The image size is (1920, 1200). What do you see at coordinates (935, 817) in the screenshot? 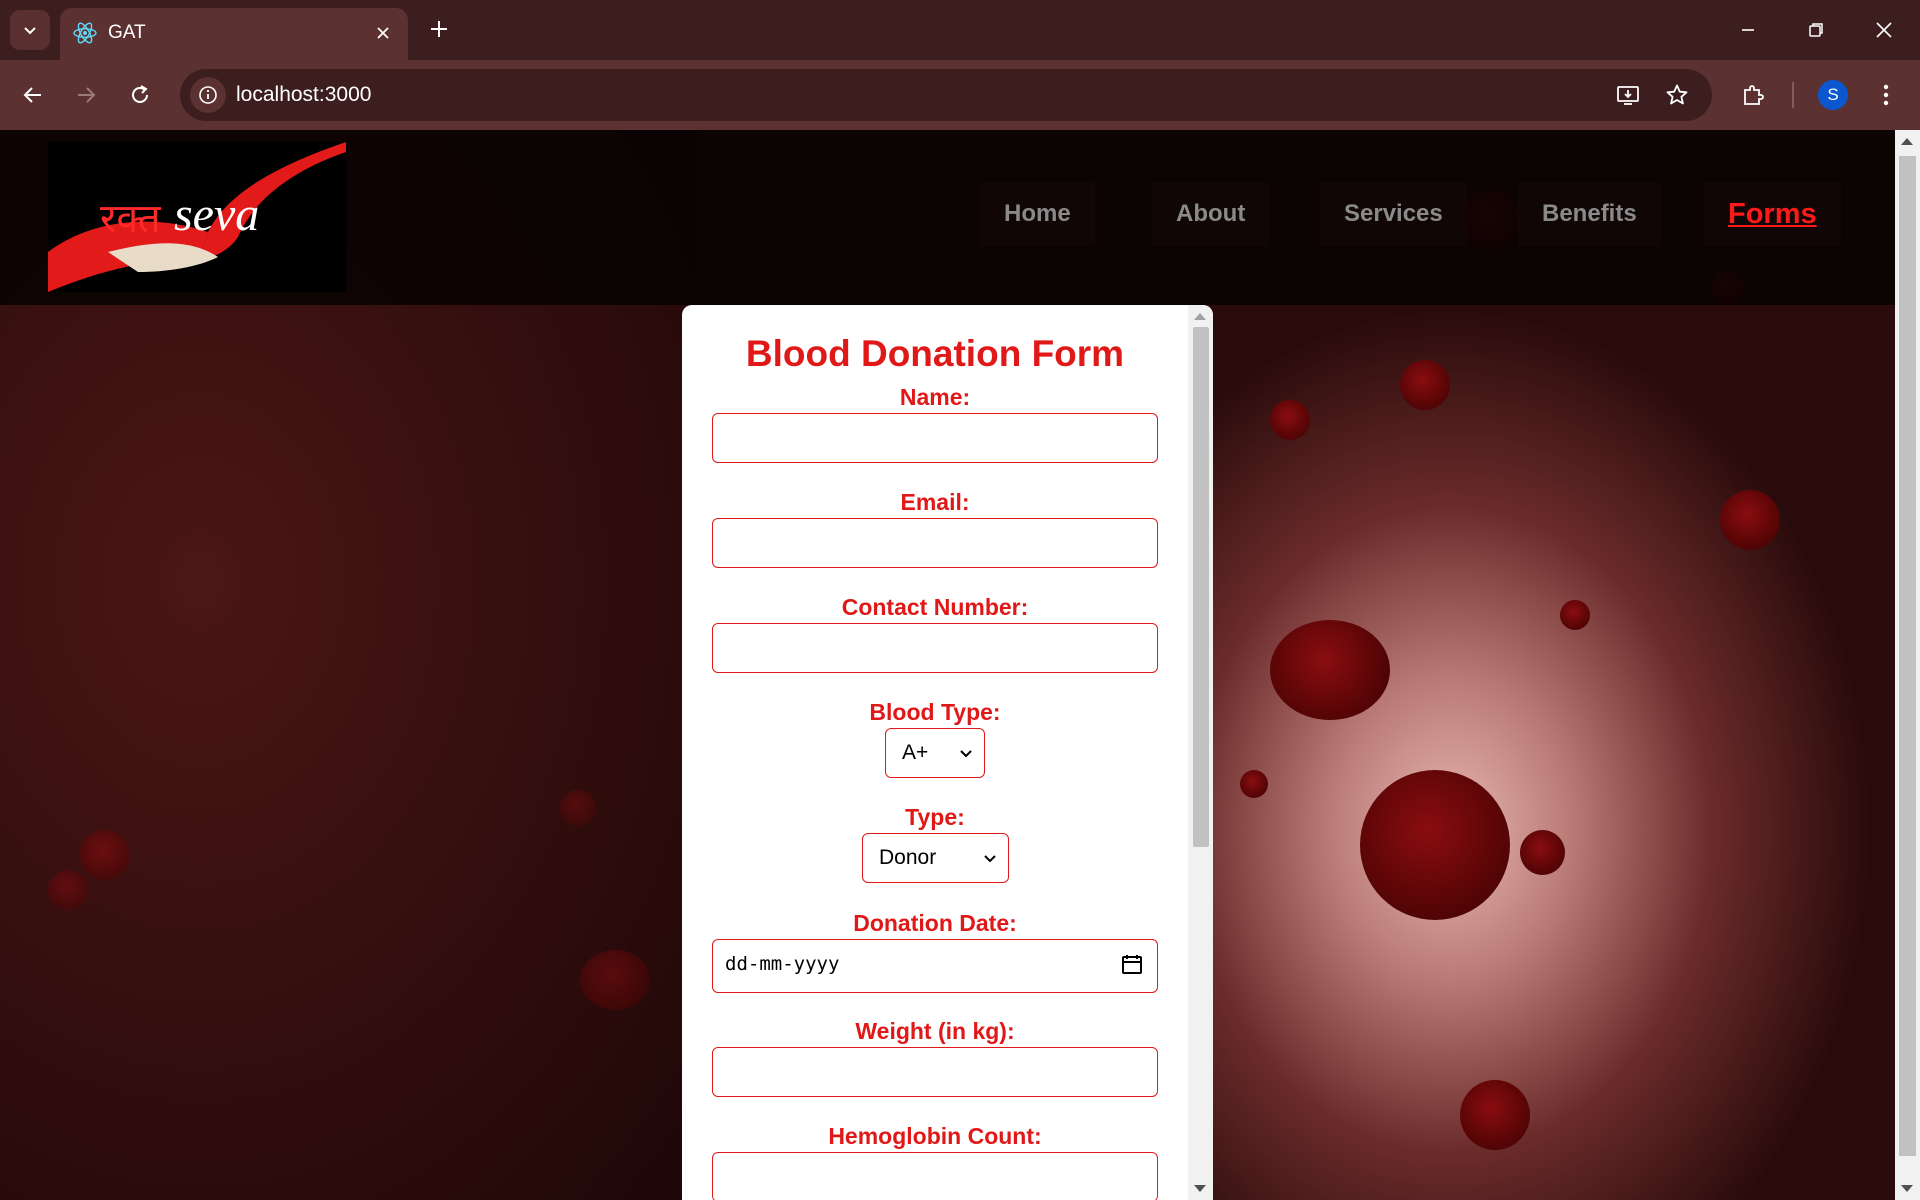
I see `type-label: Type:` at bounding box center [935, 817].